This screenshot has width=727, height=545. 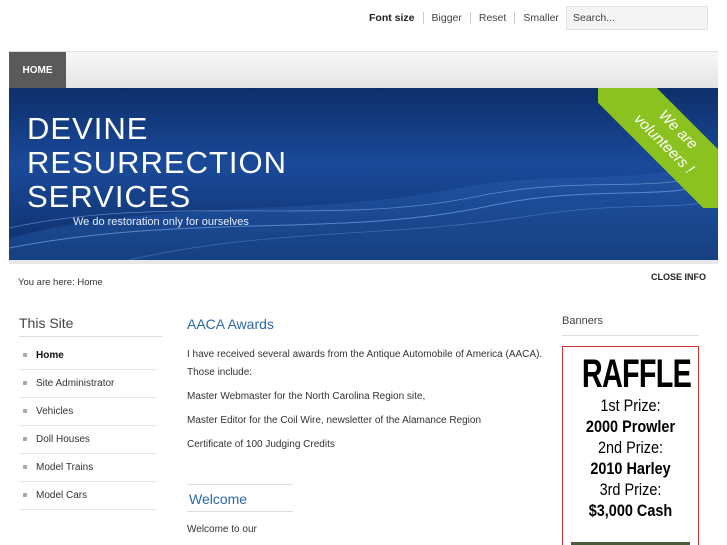 I want to click on raffle-prize-item: 2010 Harley, so click(x=630, y=468).